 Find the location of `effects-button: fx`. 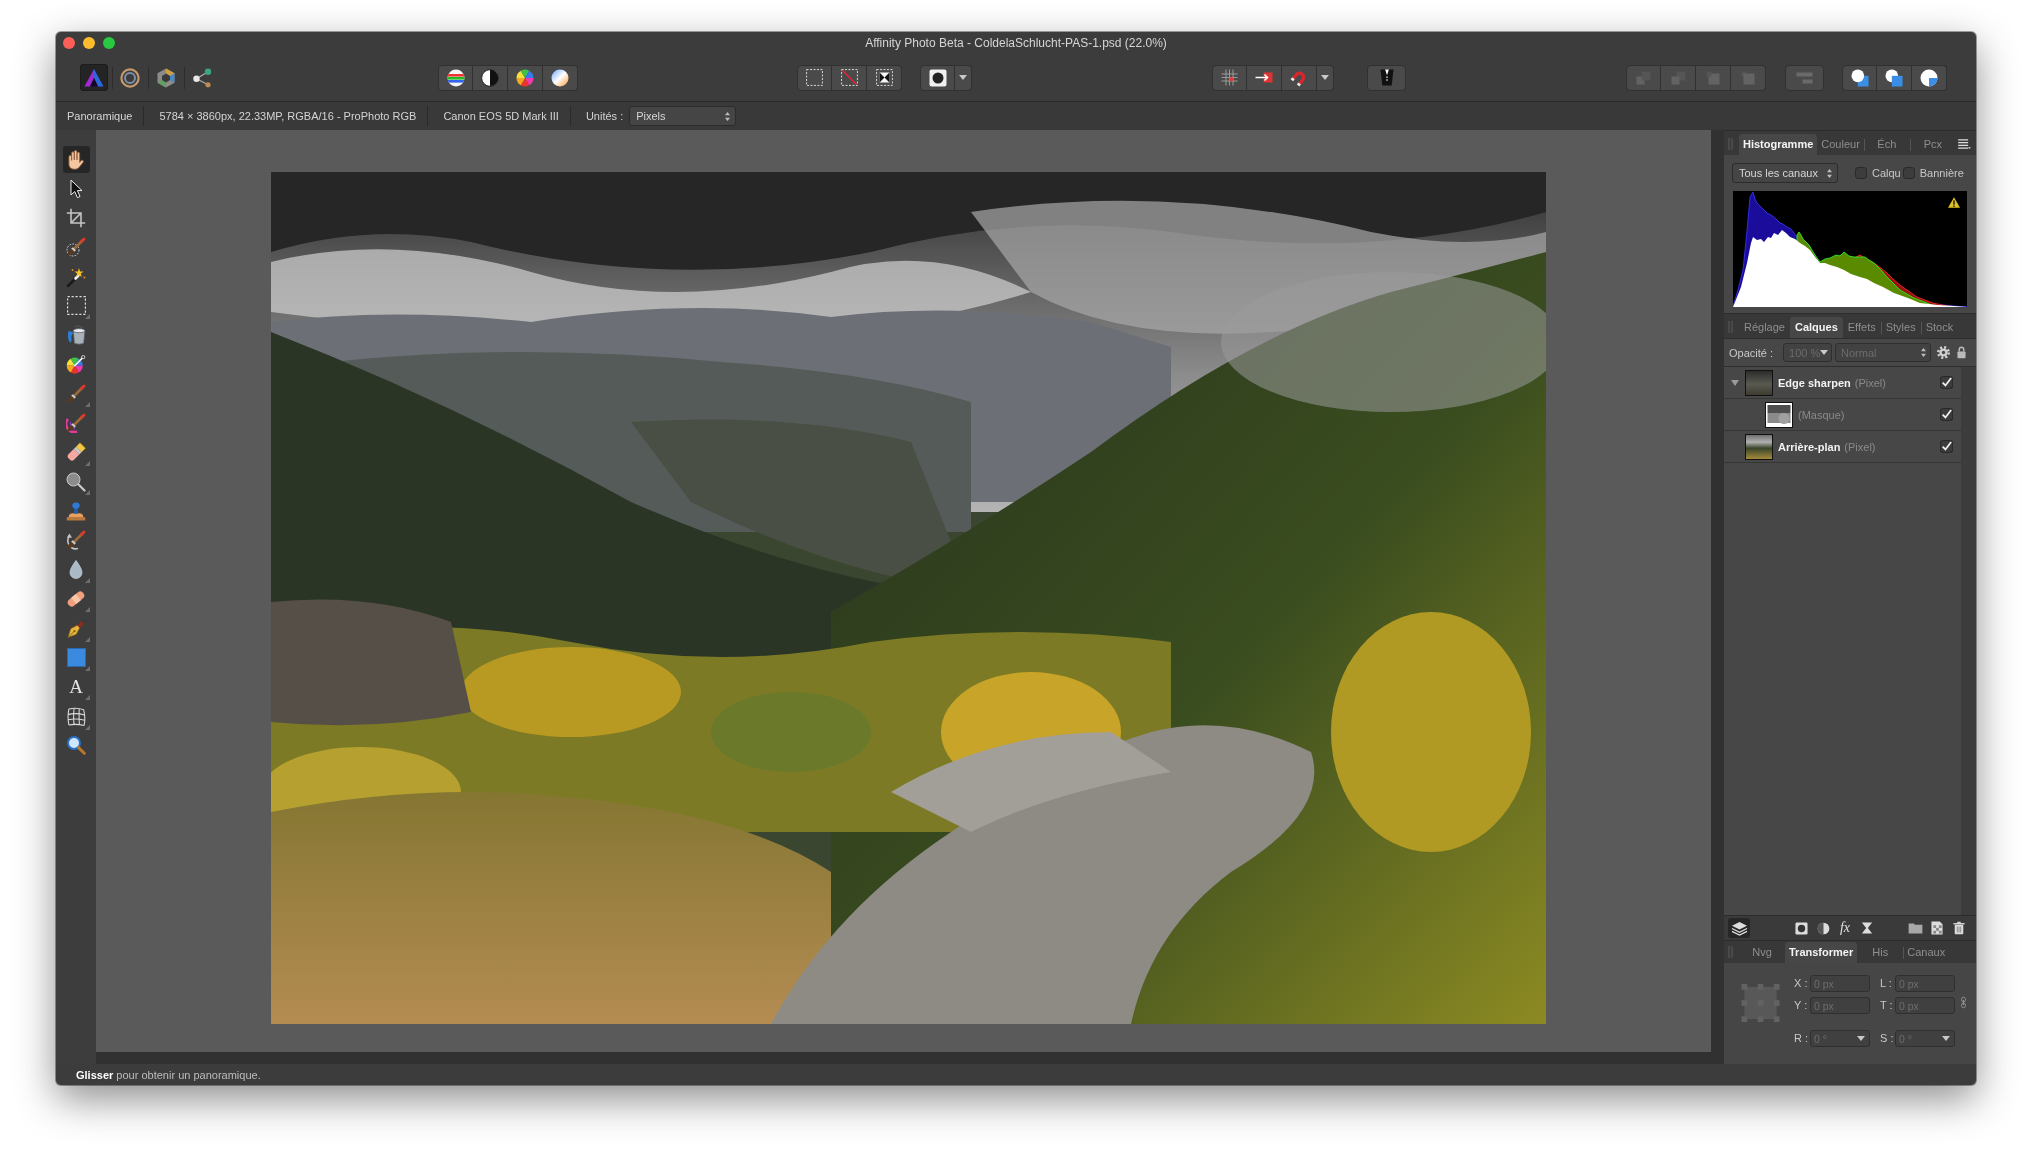

effects-button: fx is located at coordinates (1845, 928).